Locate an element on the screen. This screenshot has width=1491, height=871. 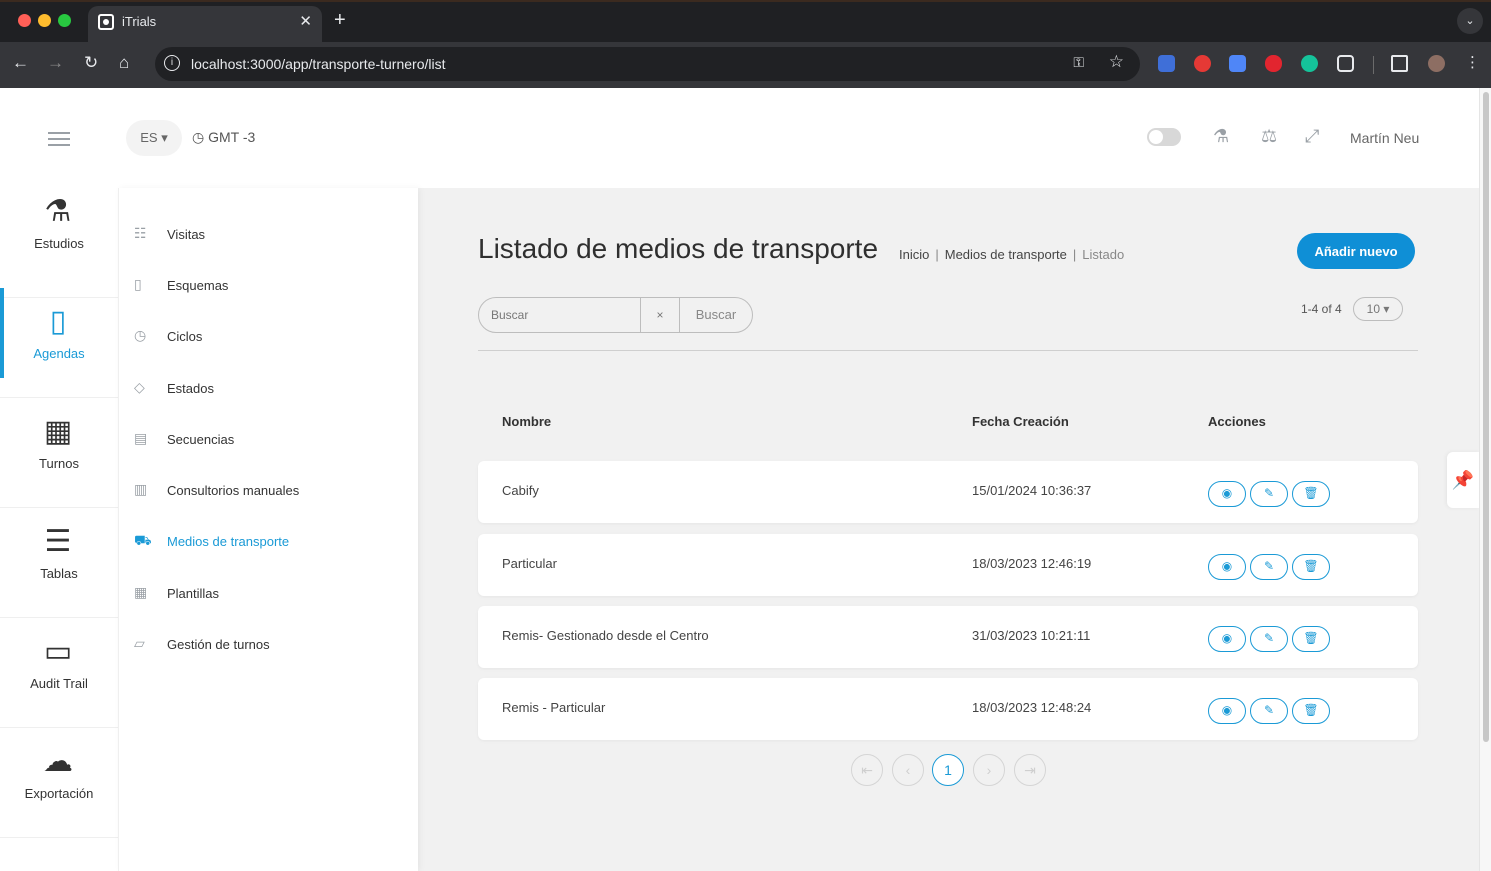
extension-translate-icon is located at coordinates (1237, 63).